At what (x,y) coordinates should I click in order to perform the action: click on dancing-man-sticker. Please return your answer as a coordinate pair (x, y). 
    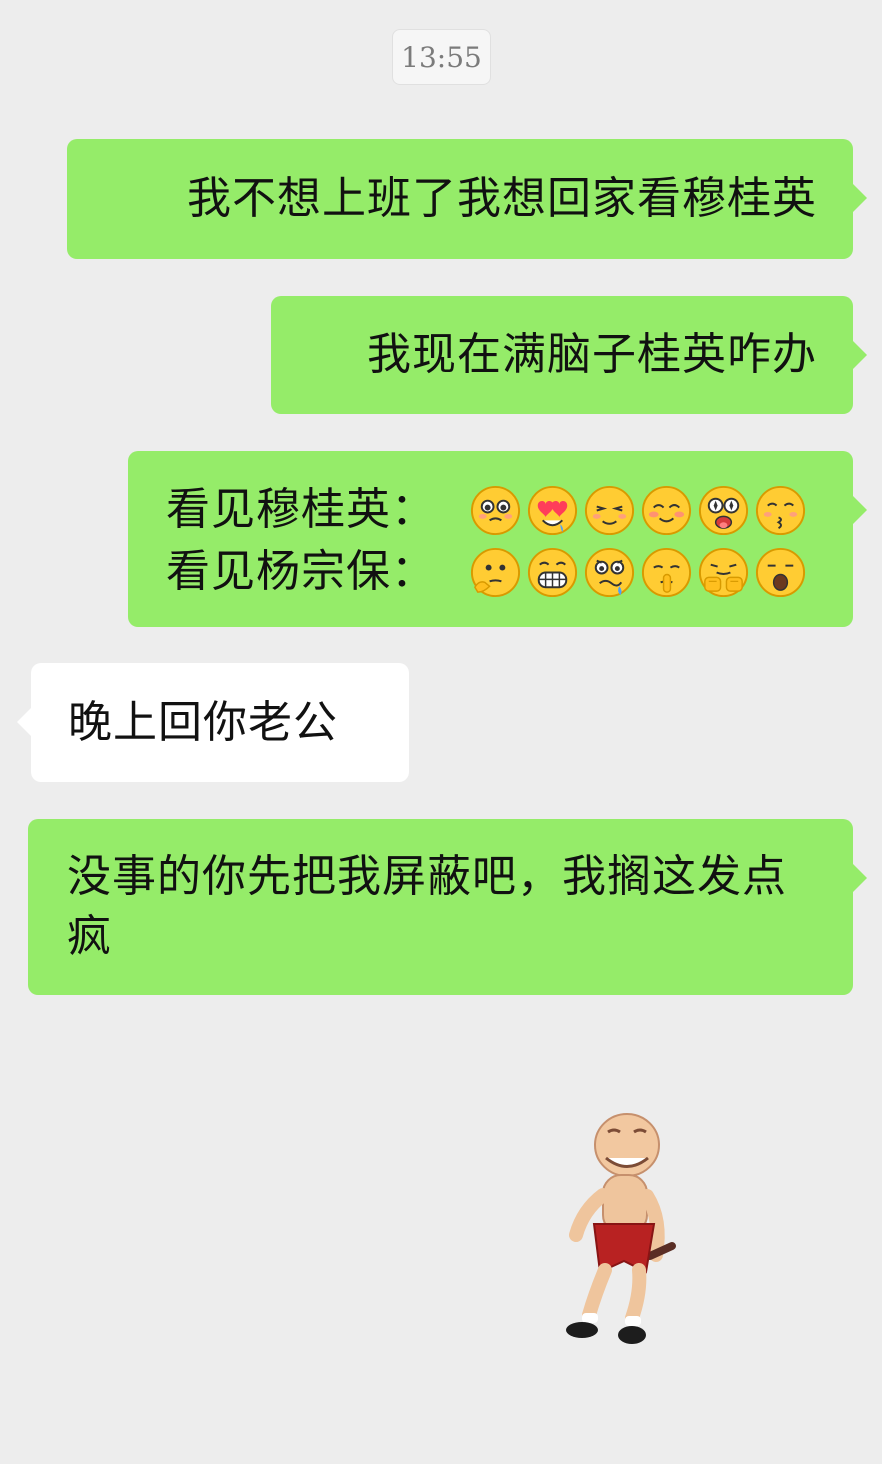
    Looking at the image, I should click on (620, 1240).